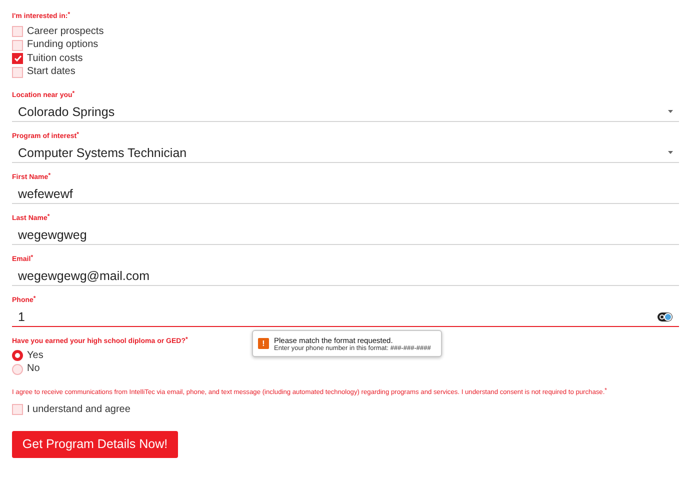 The height and width of the screenshot is (477, 690). What do you see at coordinates (345, 112) in the screenshot?
I see `select-field: Colorado Springs` at bounding box center [345, 112].